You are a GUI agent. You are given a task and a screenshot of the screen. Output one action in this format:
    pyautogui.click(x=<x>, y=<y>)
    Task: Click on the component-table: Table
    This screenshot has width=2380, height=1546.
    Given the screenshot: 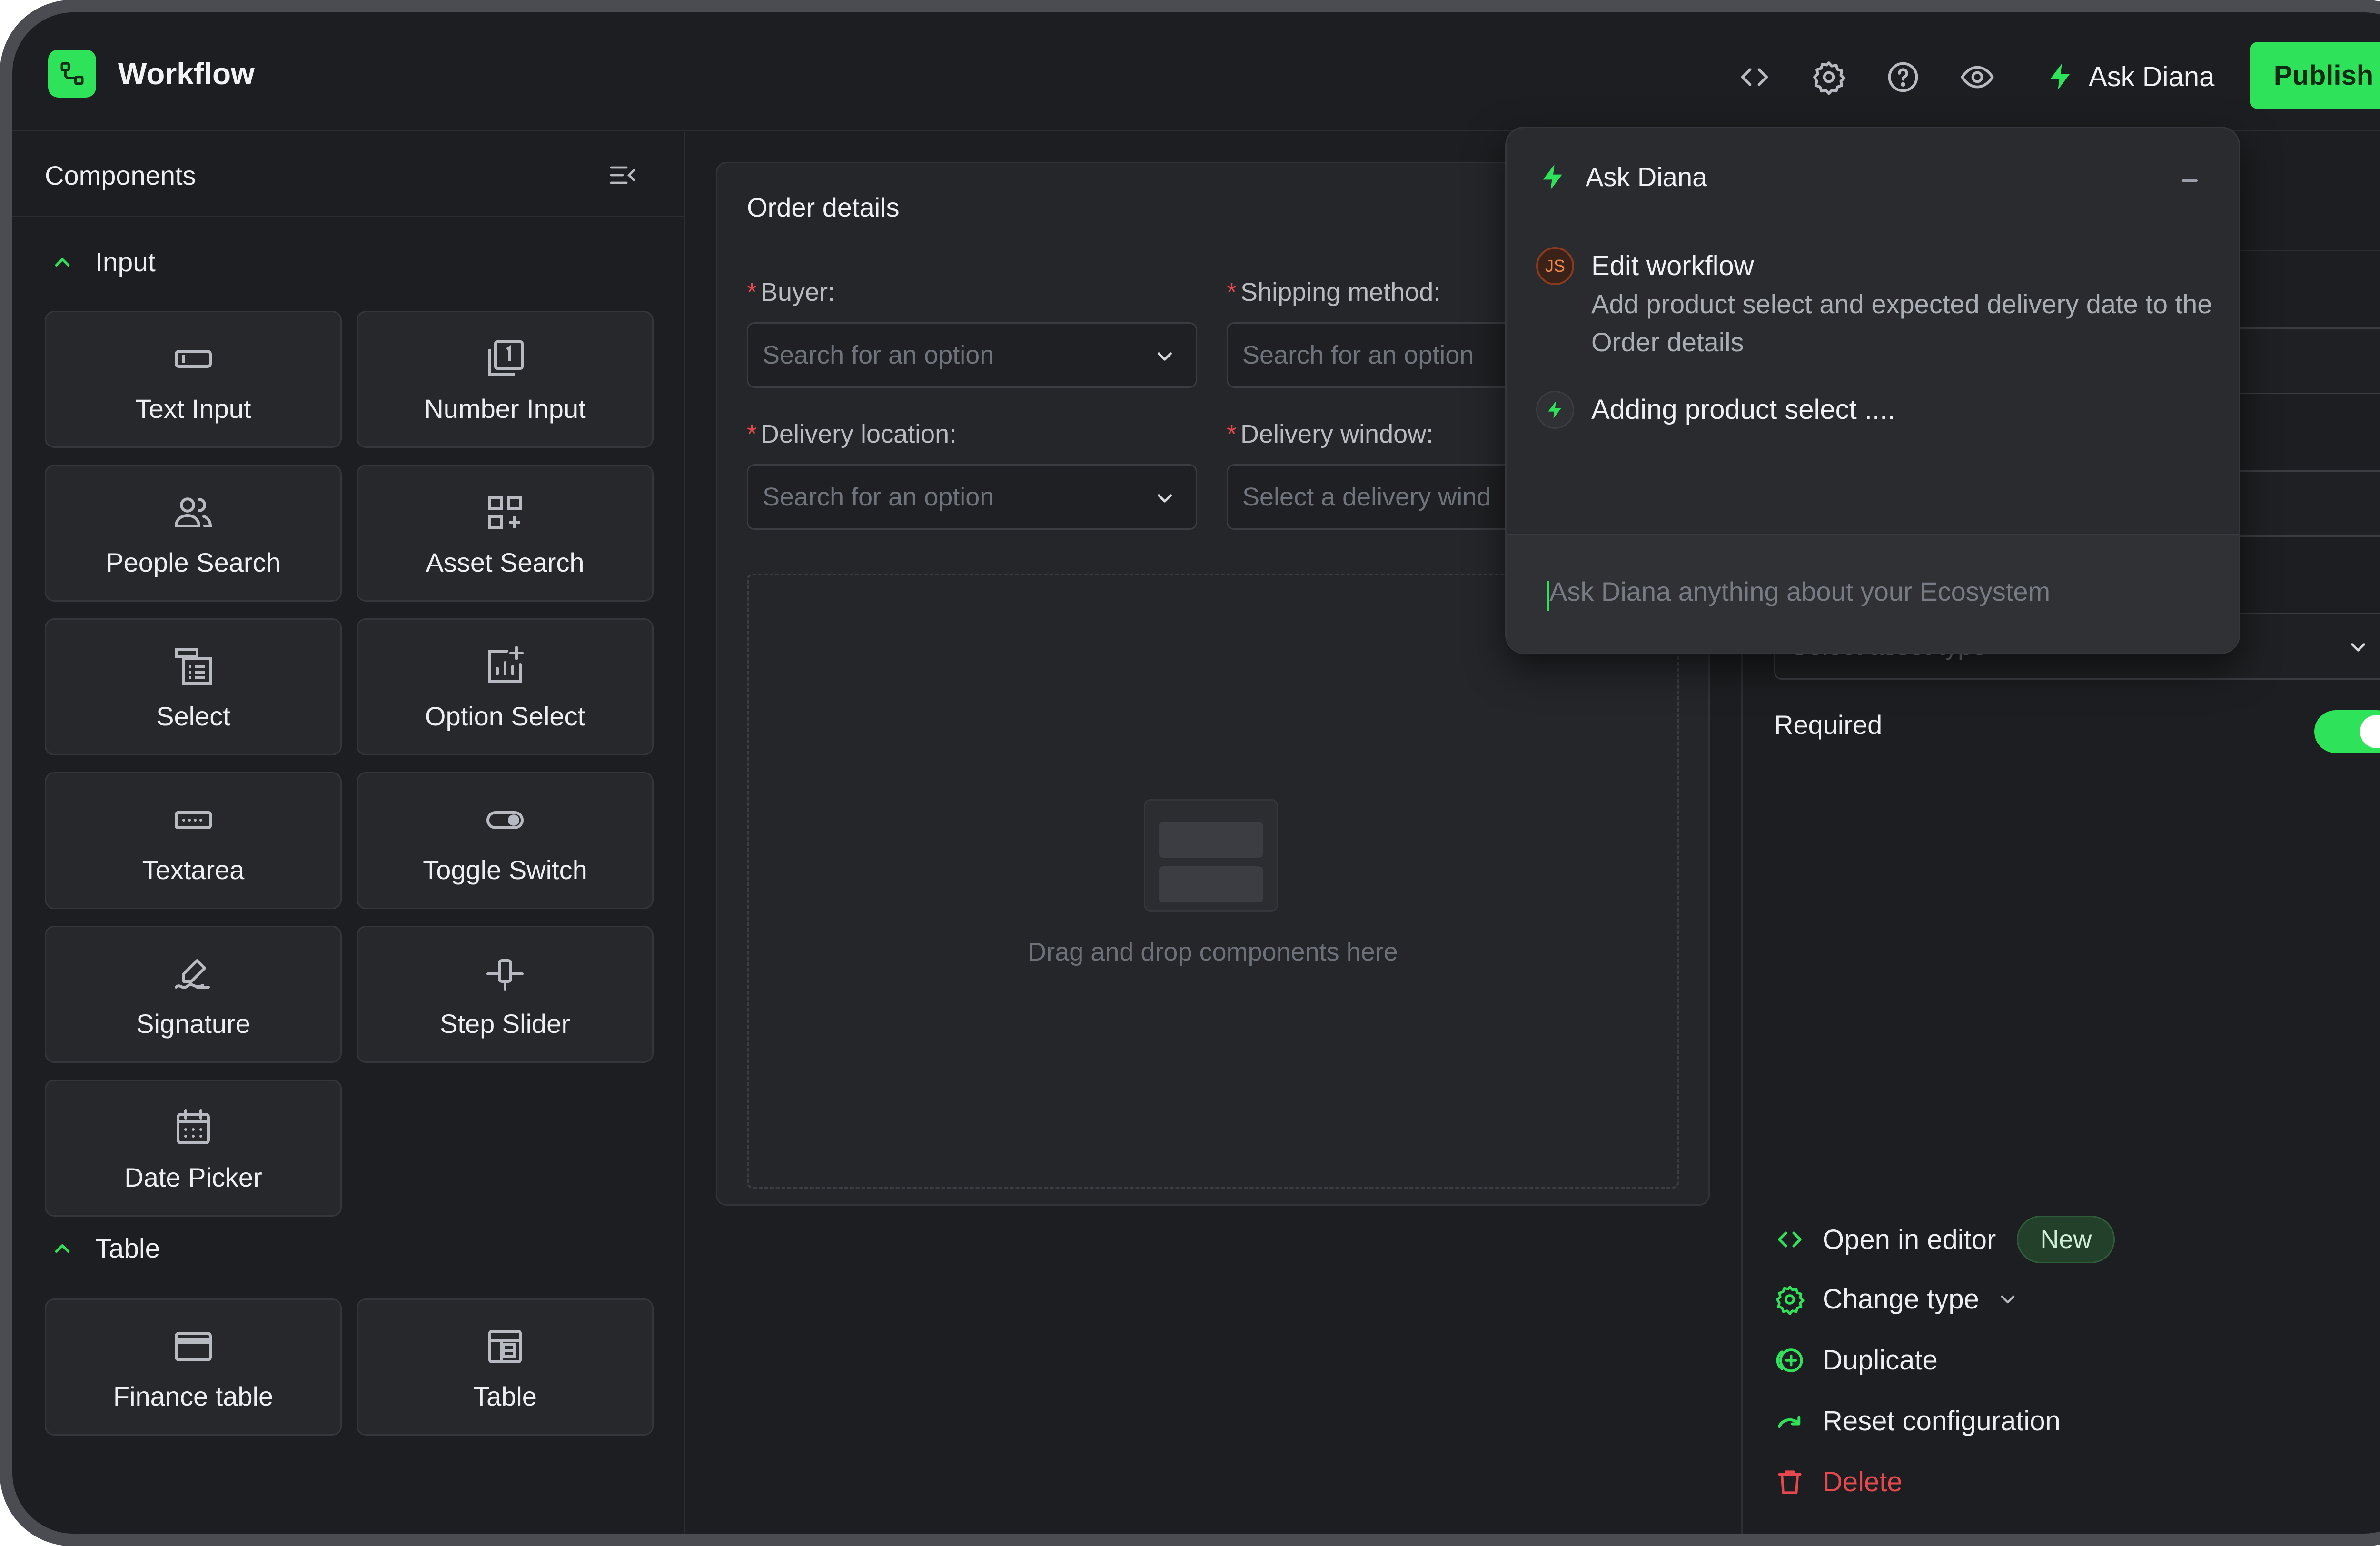 What is the action you would take?
    pyautogui.click(x=506, y=1367)
    